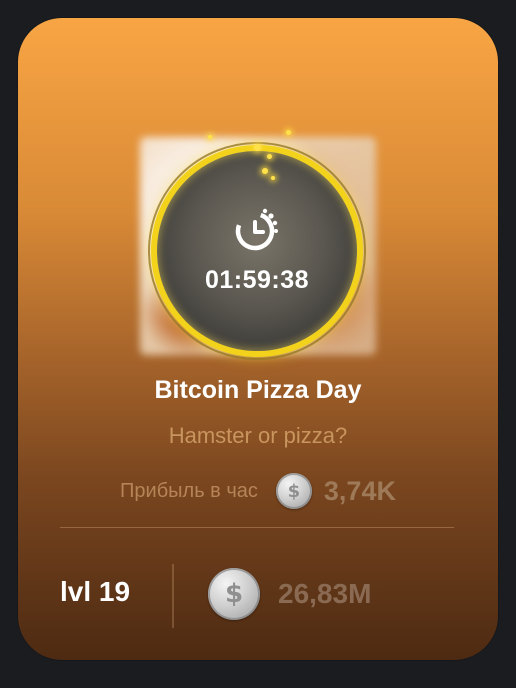 This screenshot has width=516, height=688. What do you see at coordinates (189, 490) in the screenshot?
I see `profit-label: Прибыль в час` at bounding box center [189, 490].